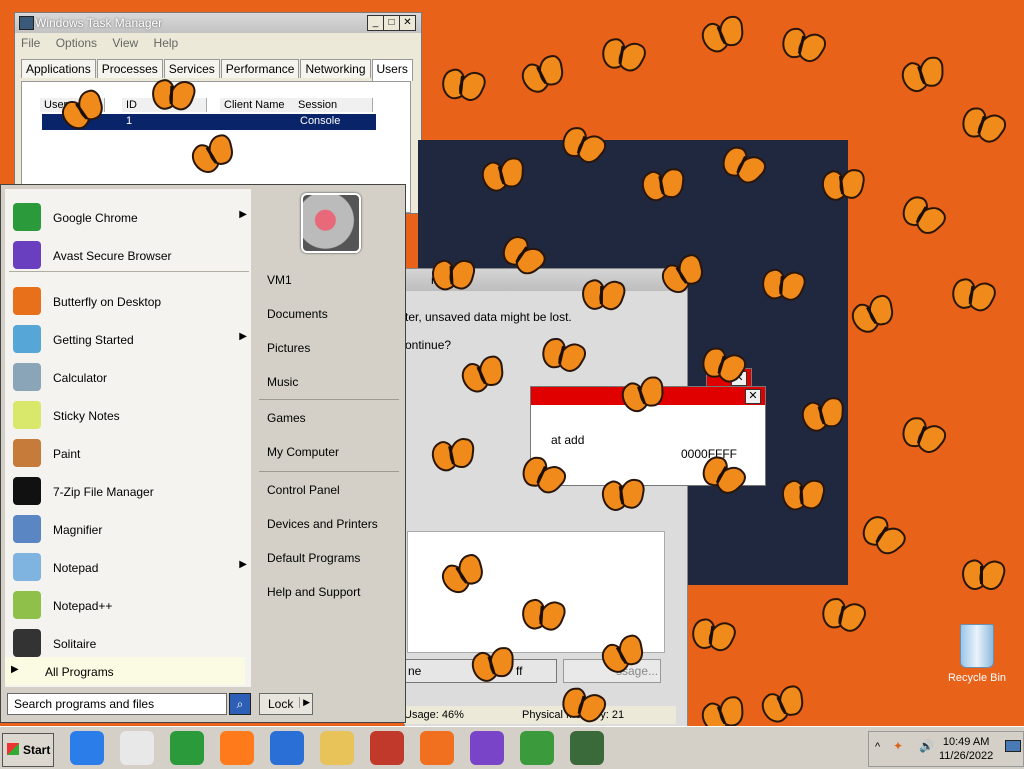 This screenshot has height=769, width=1024. Describe the element at coordinates (282, 382) in the screenshot. I see `places-item-music: Music` at that location.